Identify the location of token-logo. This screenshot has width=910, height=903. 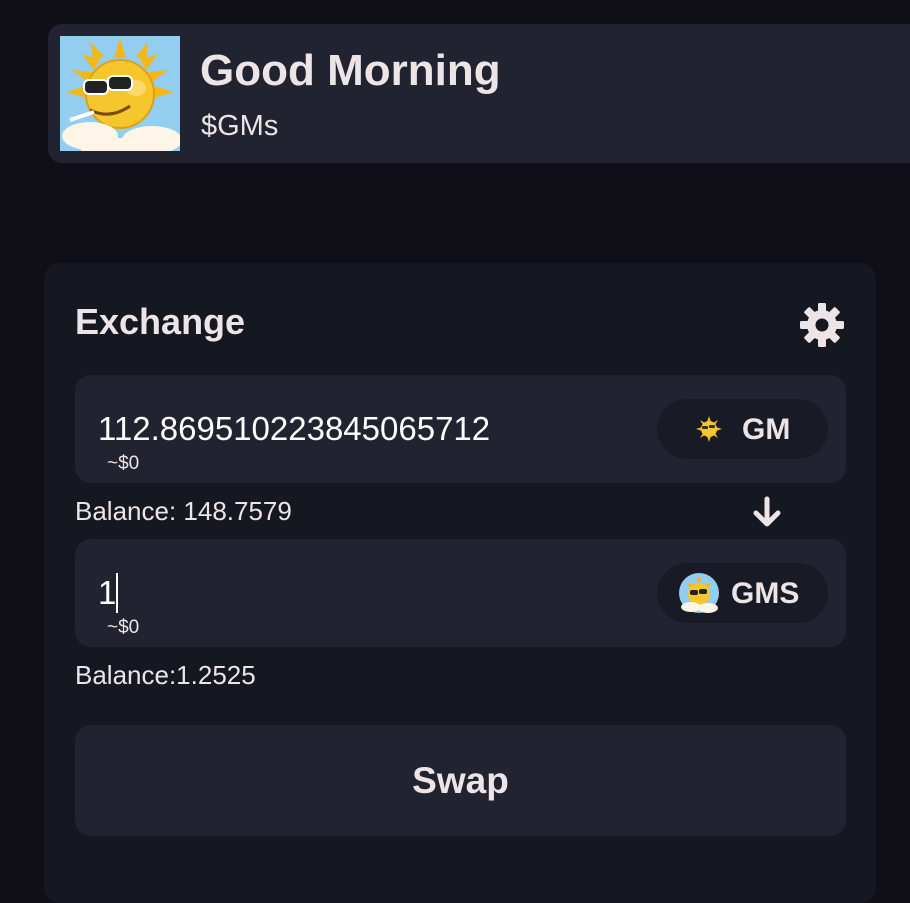
(120, 93).